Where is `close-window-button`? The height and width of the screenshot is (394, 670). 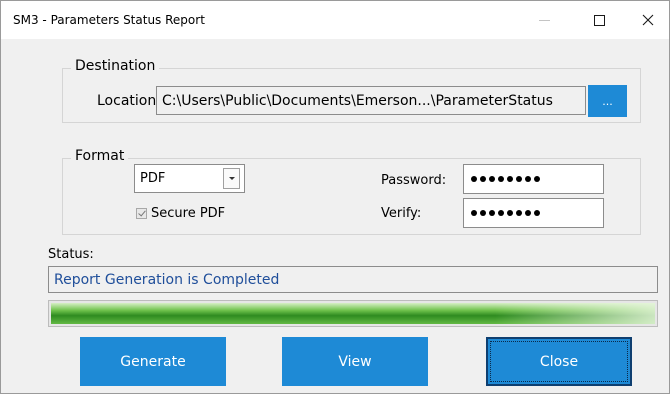 close-window-button is located at coordinates (647, 20).